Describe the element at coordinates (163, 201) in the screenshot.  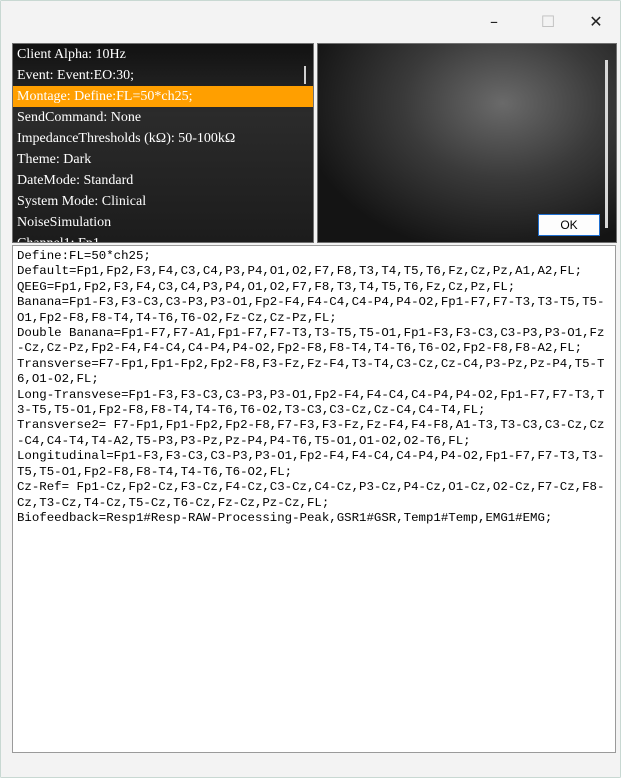
I see `settings-list-item: System Mode: Clinical` at that location.